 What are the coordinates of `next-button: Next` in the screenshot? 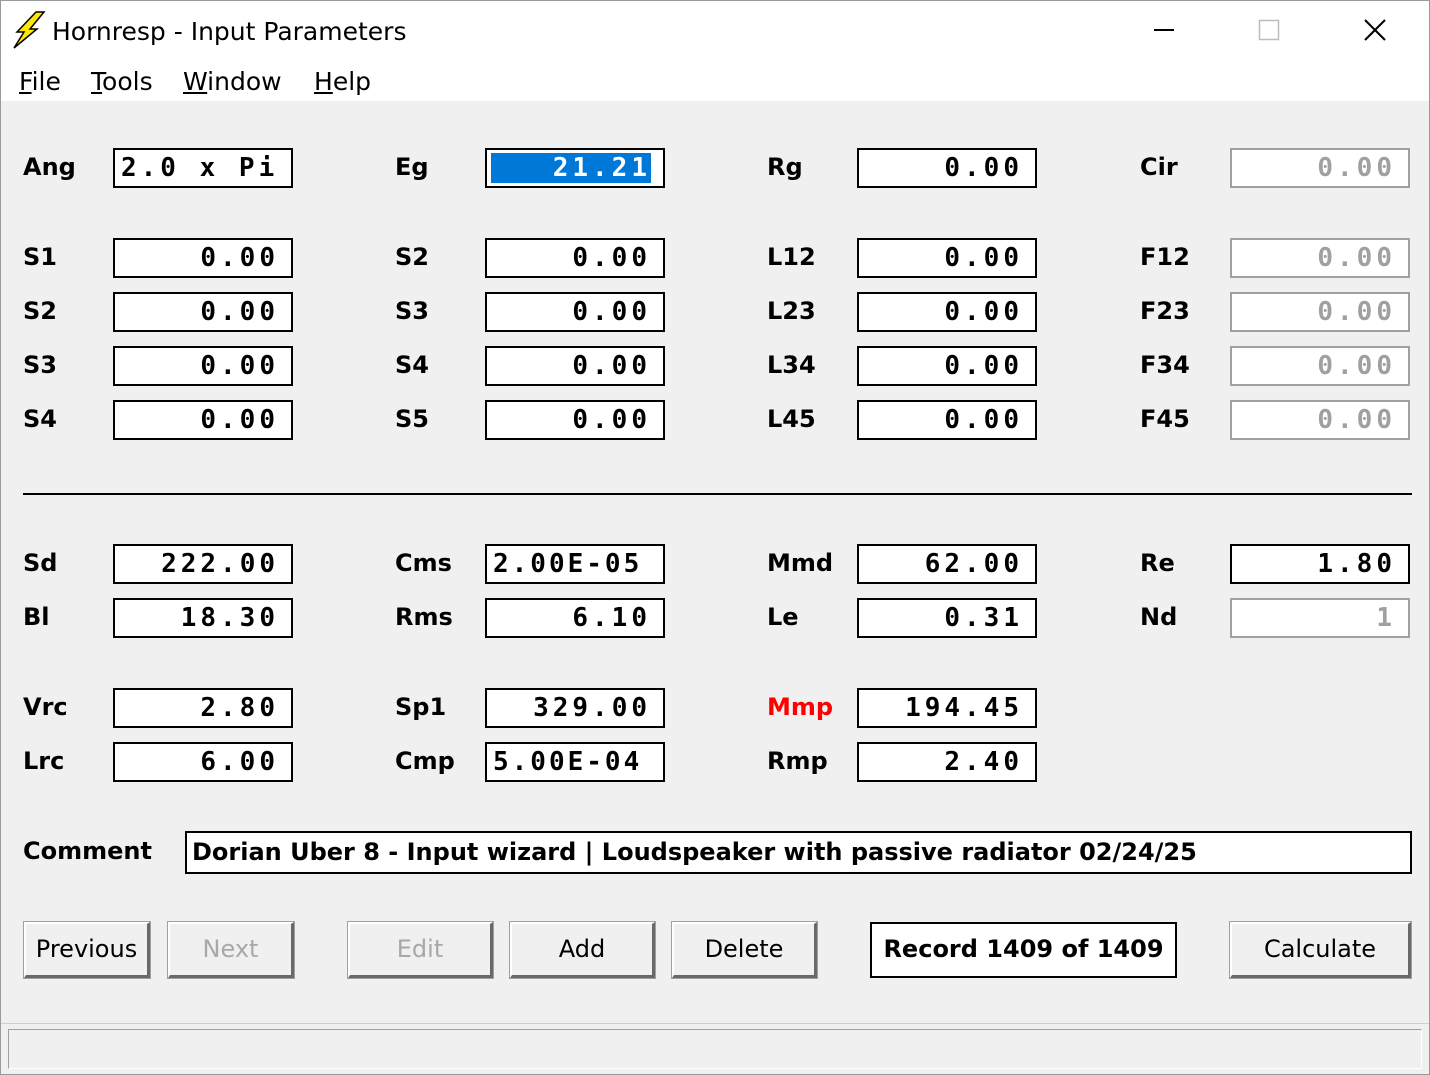 It's located at (231, 950).